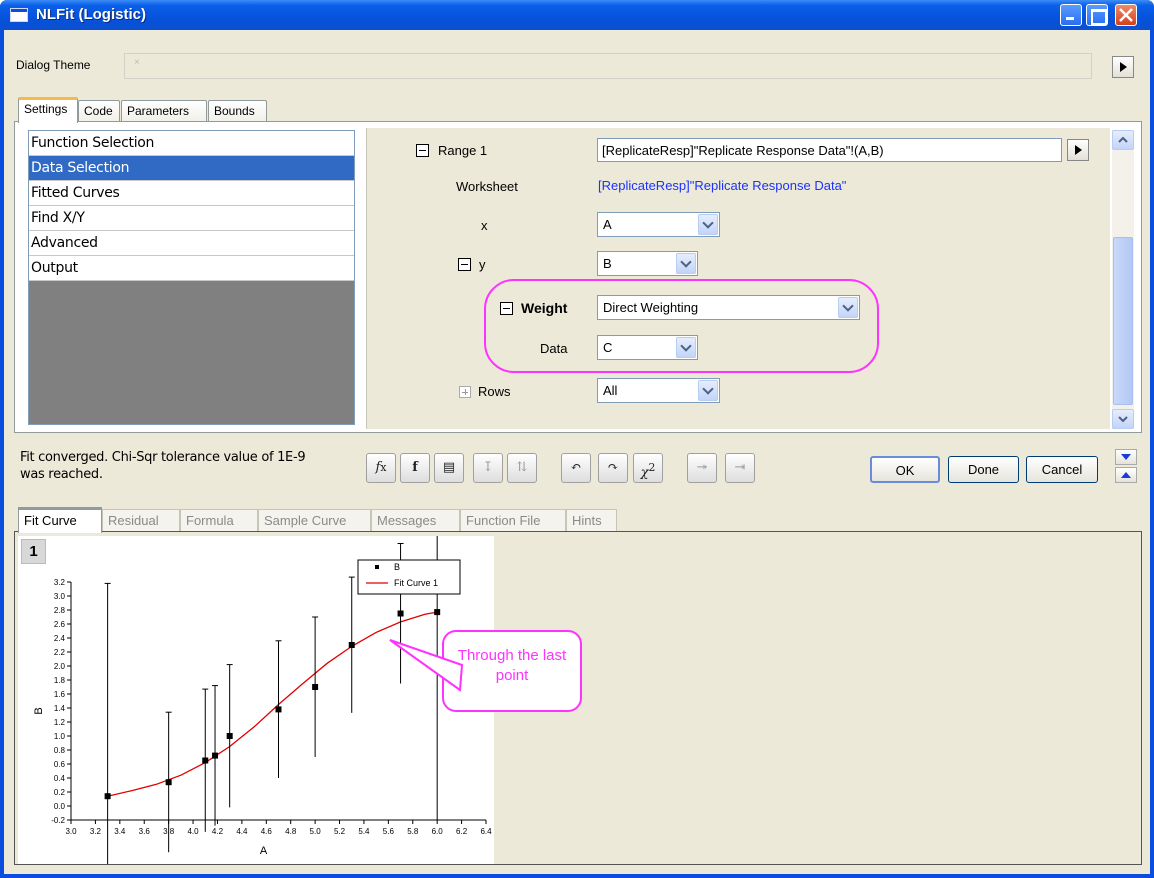 The image size is (1154, 878). I want to click on fit-curve-line, so click(272, 704).